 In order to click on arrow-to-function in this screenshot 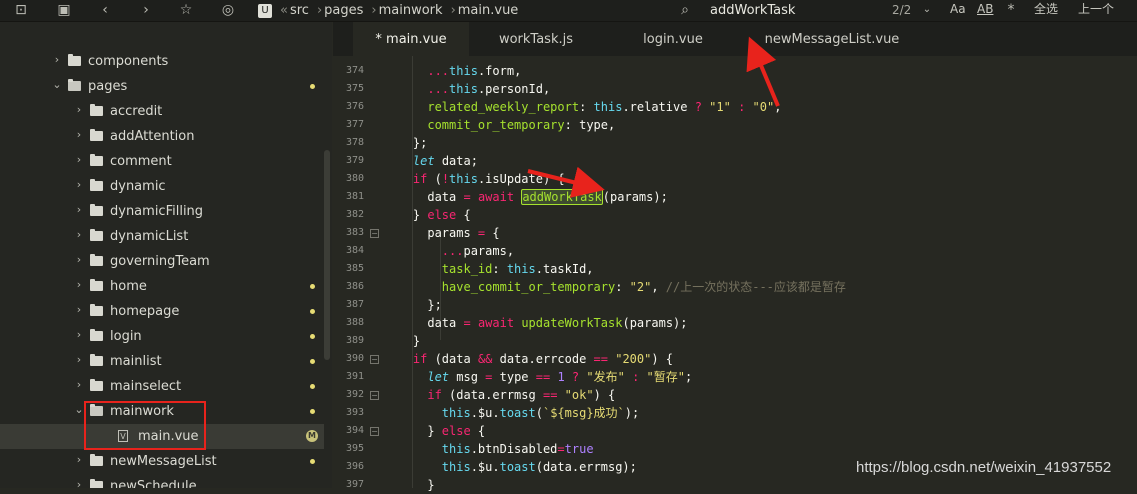, I will do `click(566, 182)`.